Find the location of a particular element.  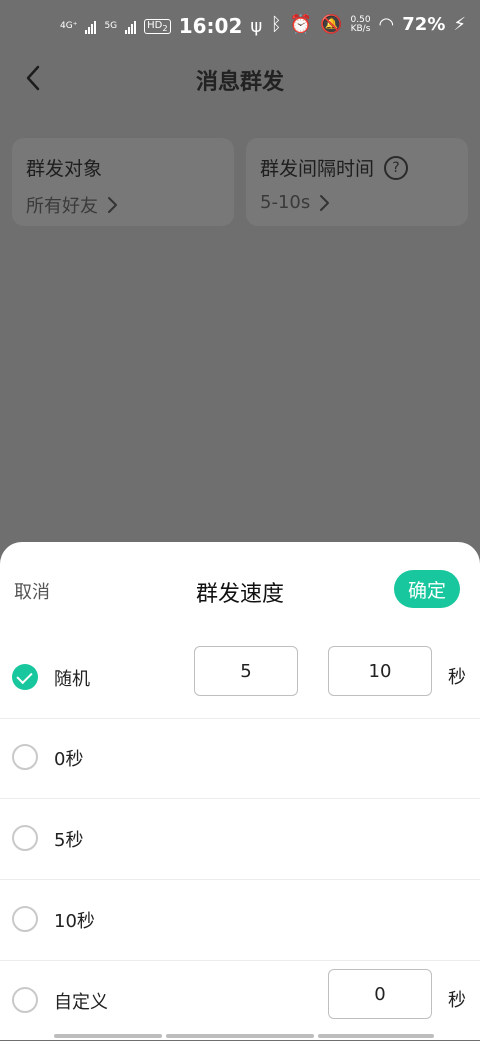

broadcast-interval-label: 群发间隔时间 is located at coordinates (317, 169).